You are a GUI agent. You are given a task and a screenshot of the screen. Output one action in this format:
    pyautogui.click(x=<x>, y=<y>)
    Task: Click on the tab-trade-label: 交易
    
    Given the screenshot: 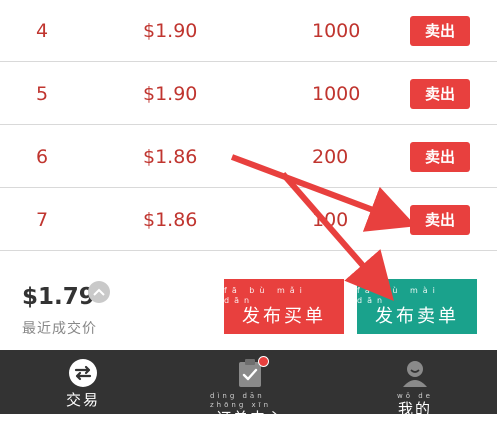 What is the action you would take?
    pyautogui.click(x=82, y=400)
    